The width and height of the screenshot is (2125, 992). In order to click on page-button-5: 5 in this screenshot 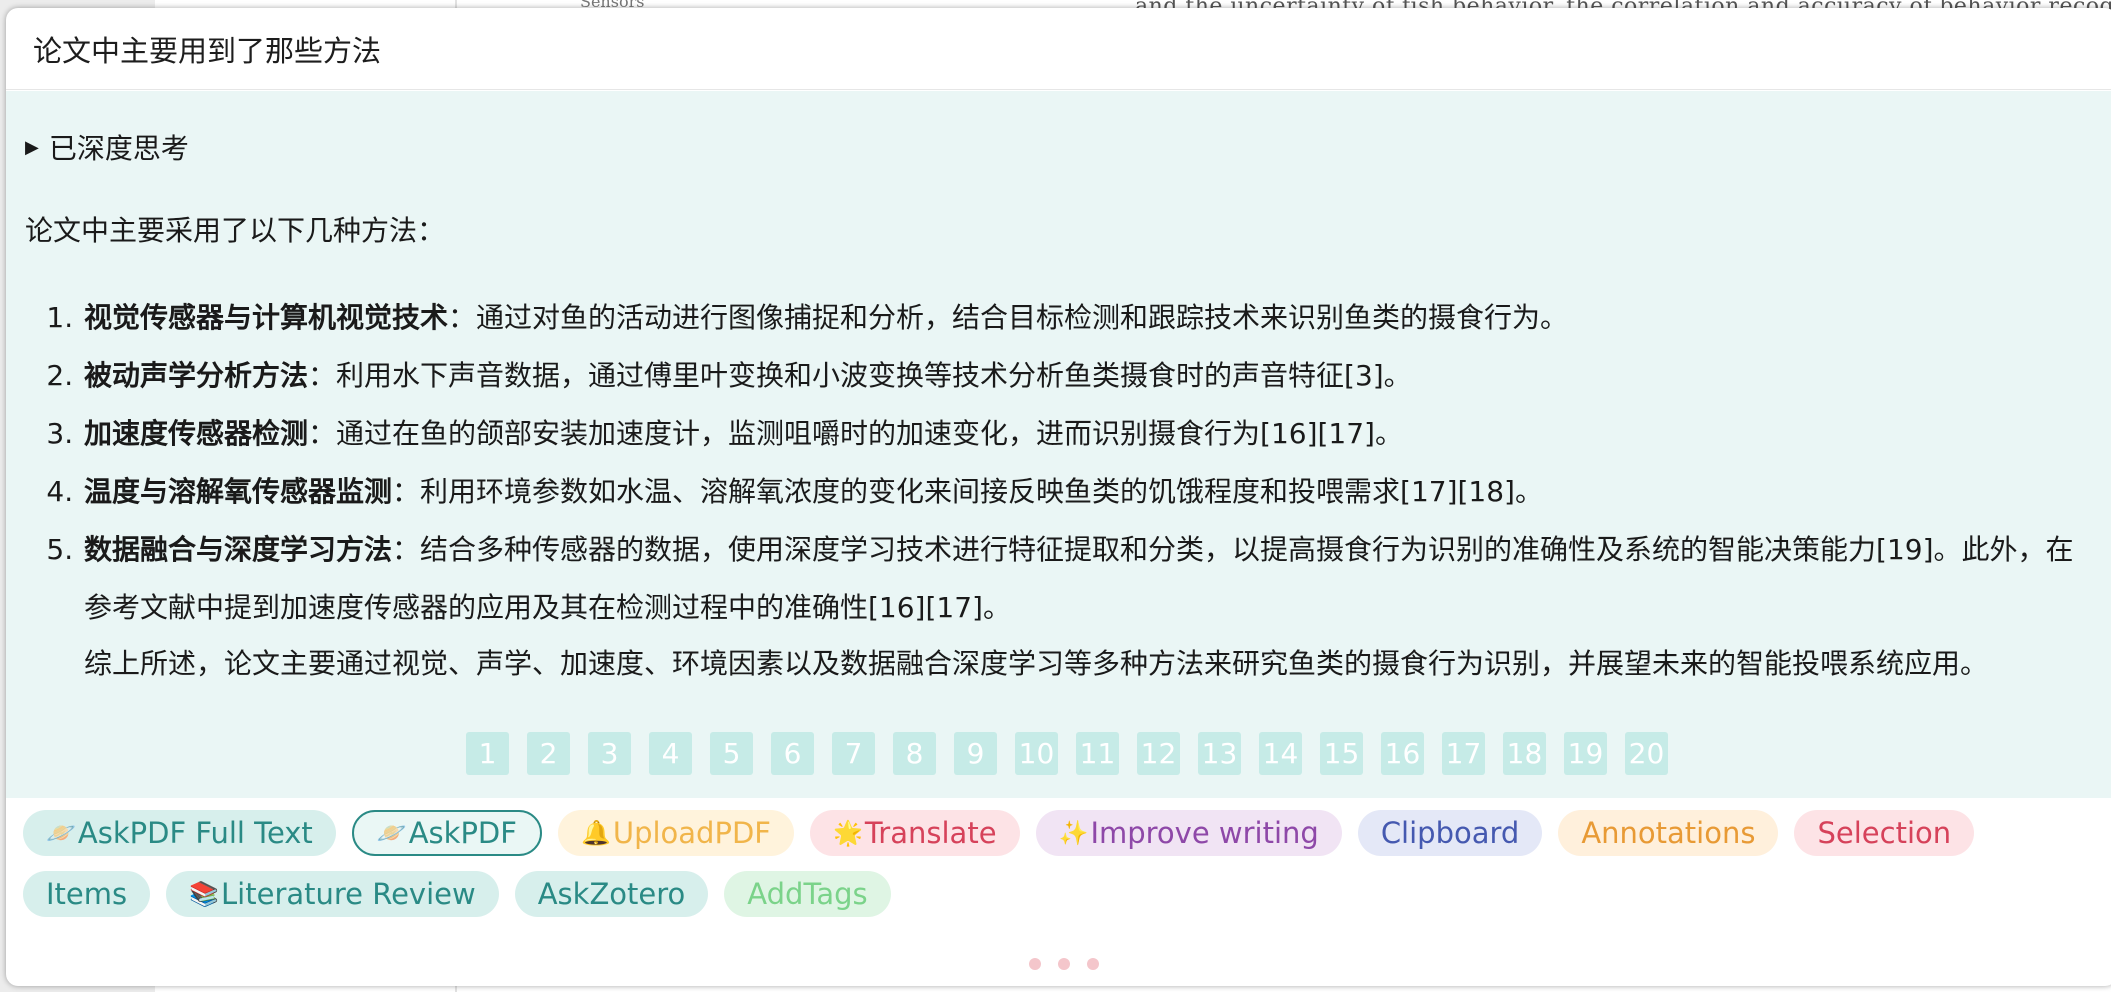, I will do `click(731, 753)`.